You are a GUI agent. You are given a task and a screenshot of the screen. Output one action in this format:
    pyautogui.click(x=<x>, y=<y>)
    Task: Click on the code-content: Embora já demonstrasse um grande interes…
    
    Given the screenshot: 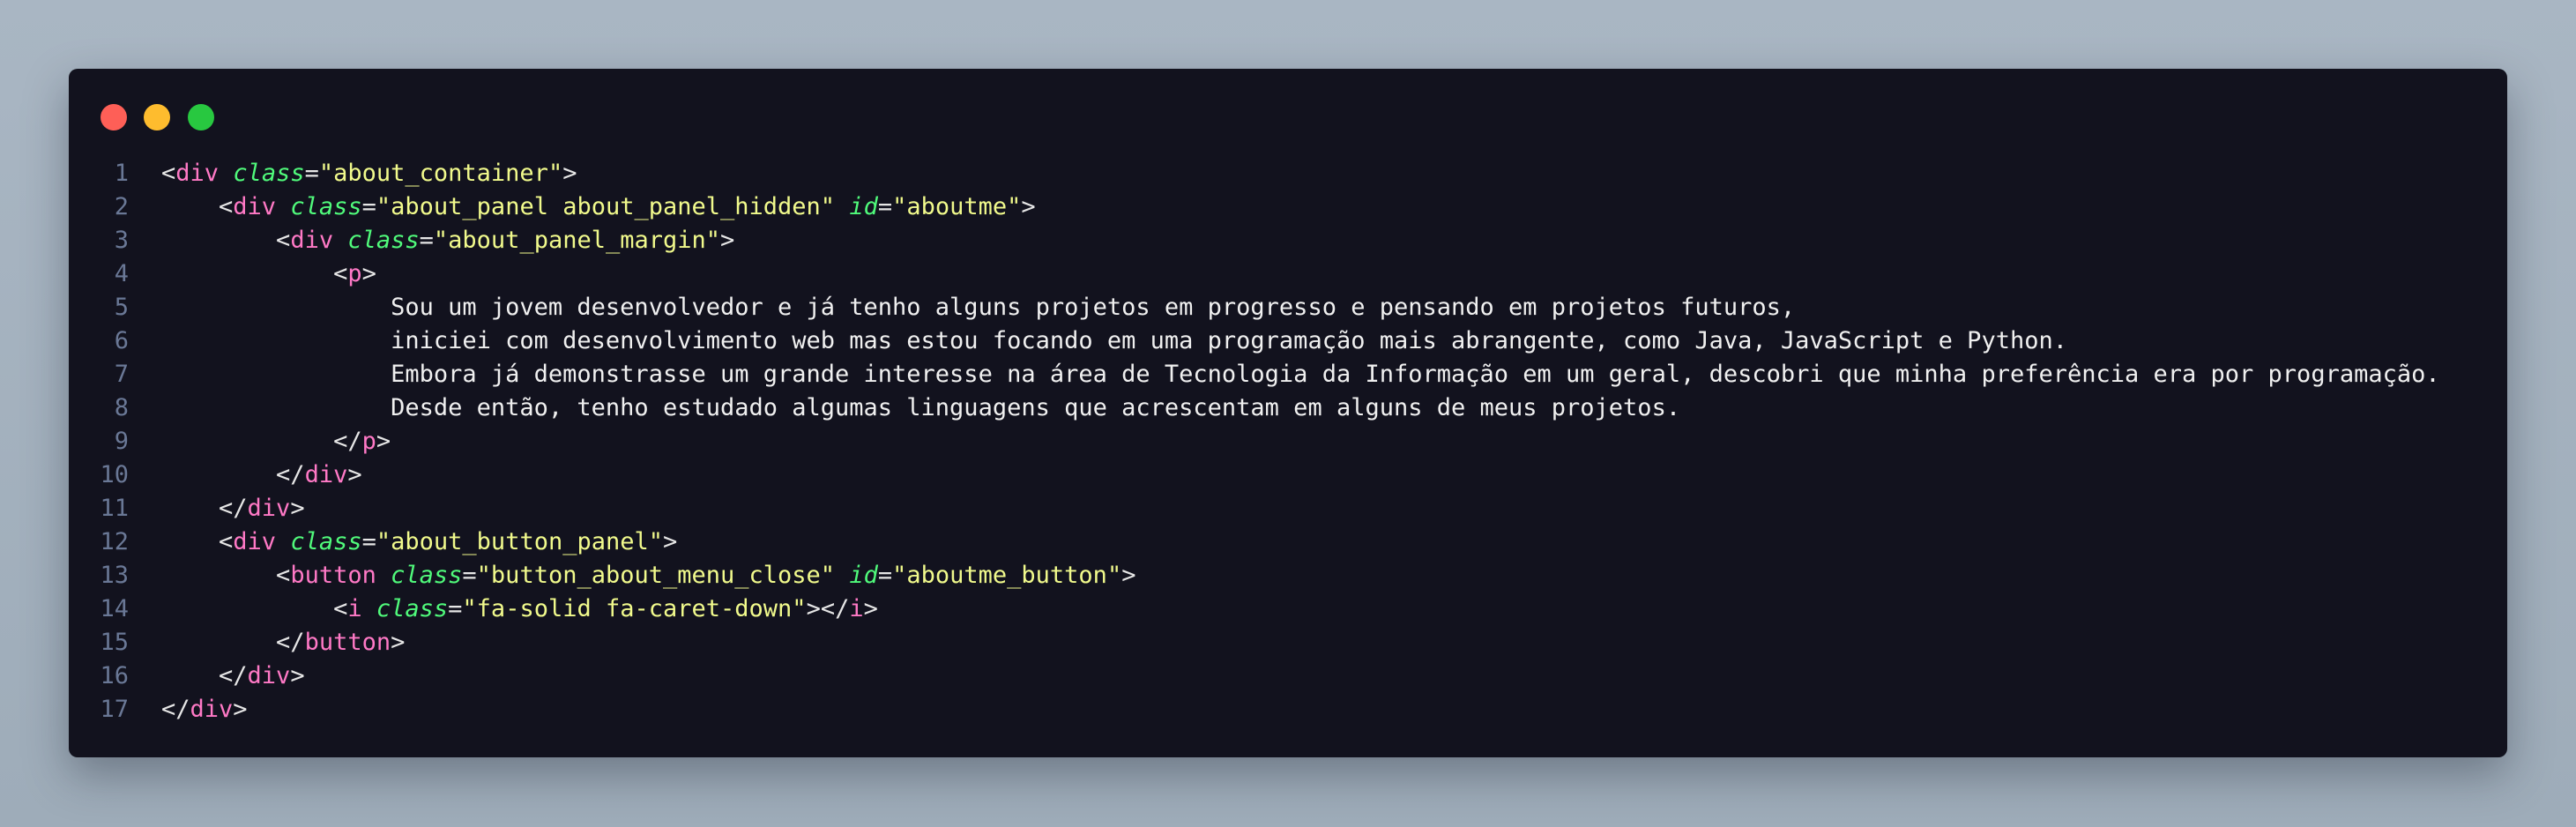 What is the action you would take?
    pyautogui.click(x=1300, y=375)
    